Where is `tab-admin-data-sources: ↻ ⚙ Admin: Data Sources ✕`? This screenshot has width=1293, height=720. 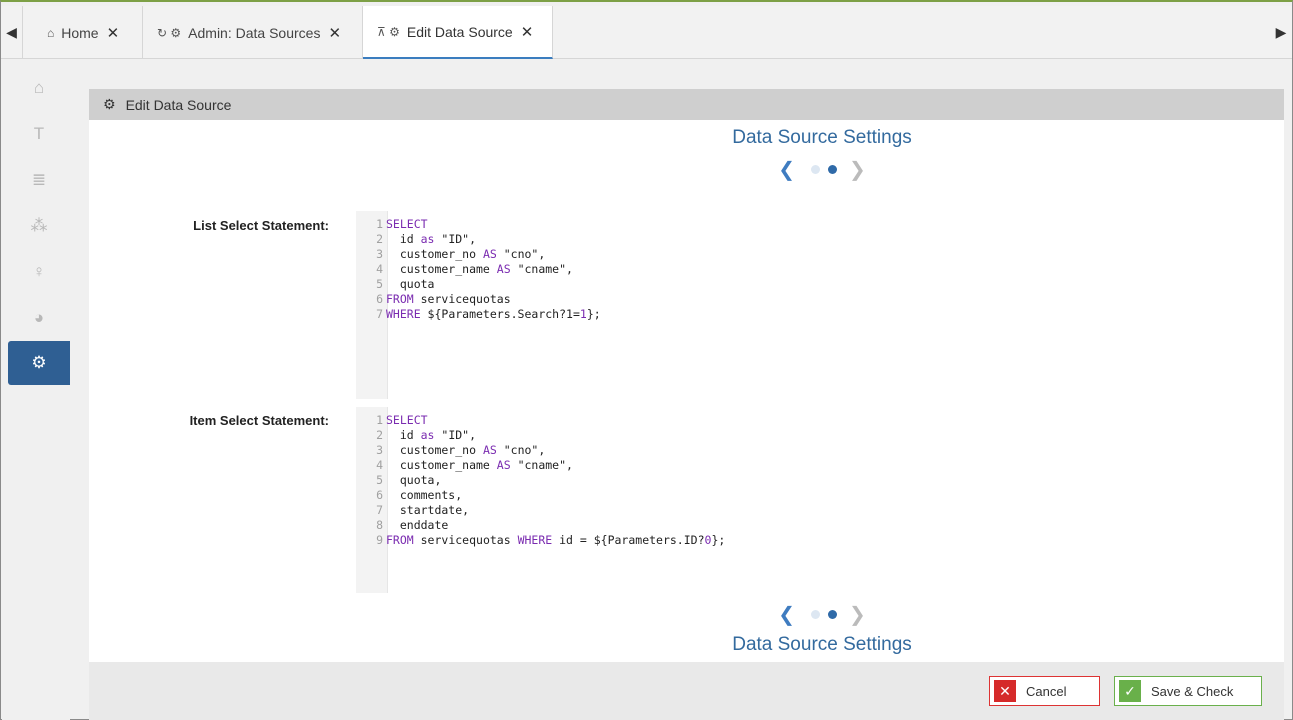
tab-admin-data-sources: ↻ ⚙ Admin: Data Sources ✕ is located at coordinates (253, 32).